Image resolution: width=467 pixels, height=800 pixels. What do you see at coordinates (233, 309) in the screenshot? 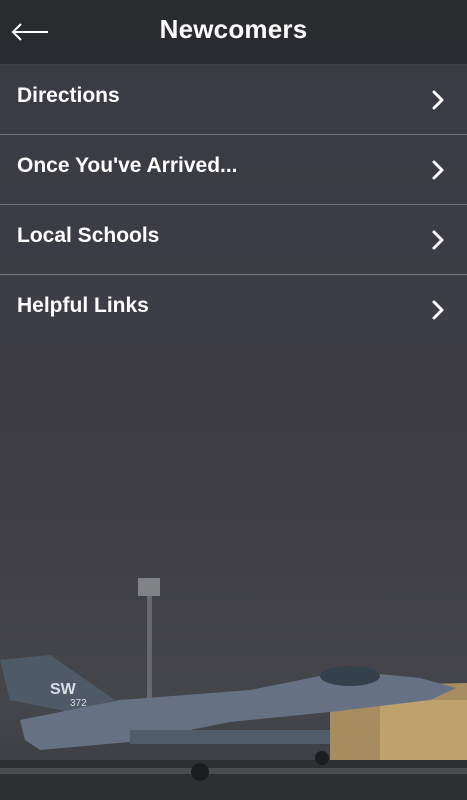
I see `menu-item-helpful-links: Helpful Links` at bounding box center [233, 309].